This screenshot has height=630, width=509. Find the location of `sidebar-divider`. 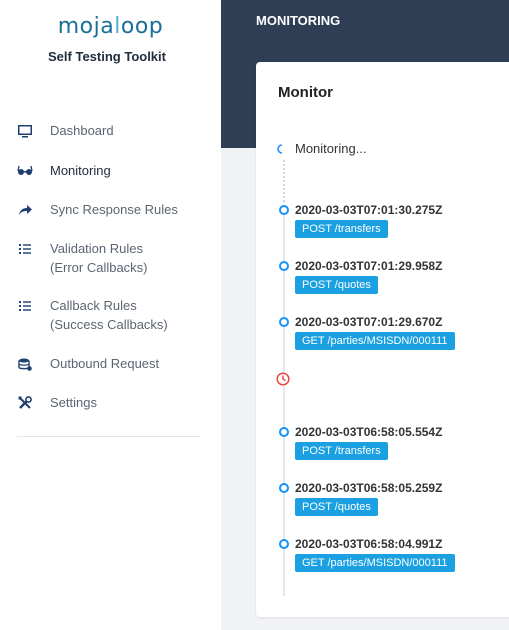

sidebar-divider is located at coordinates (108, 436).